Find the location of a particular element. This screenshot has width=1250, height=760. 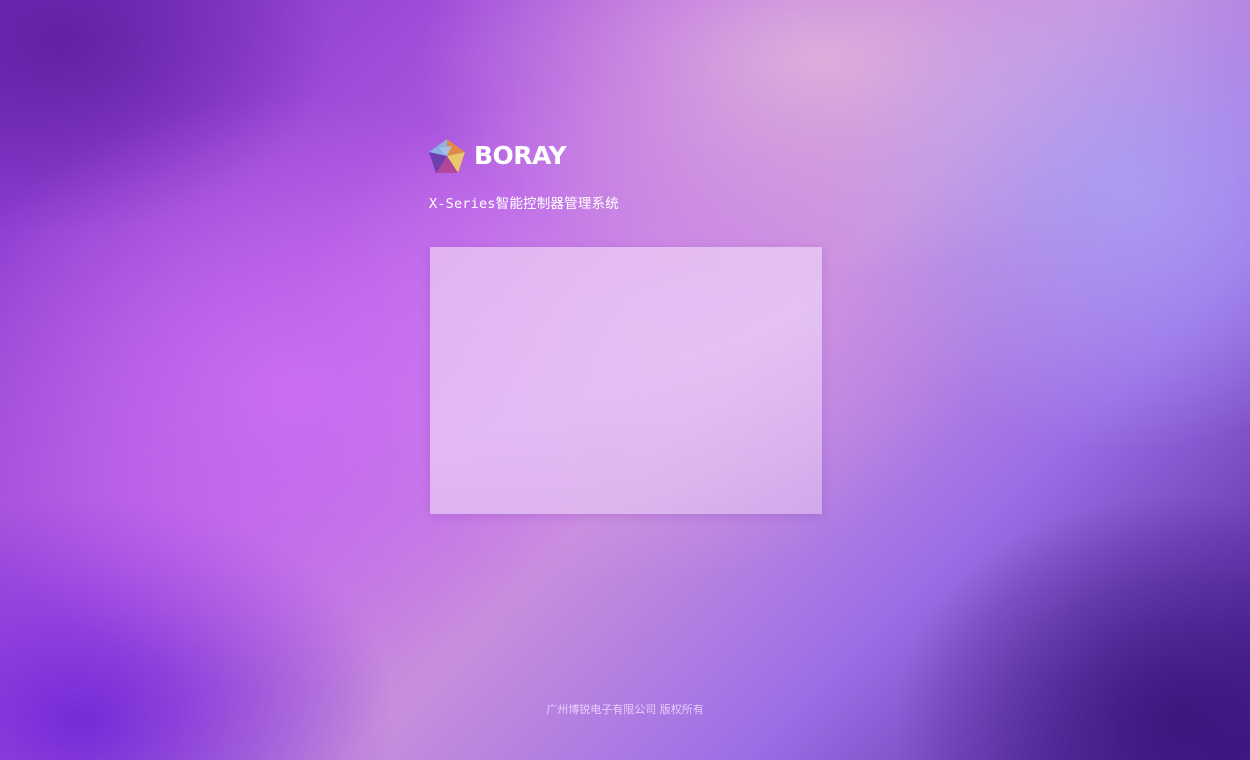

brand-logo-text: BORAY is located at coordinates (520, 155).